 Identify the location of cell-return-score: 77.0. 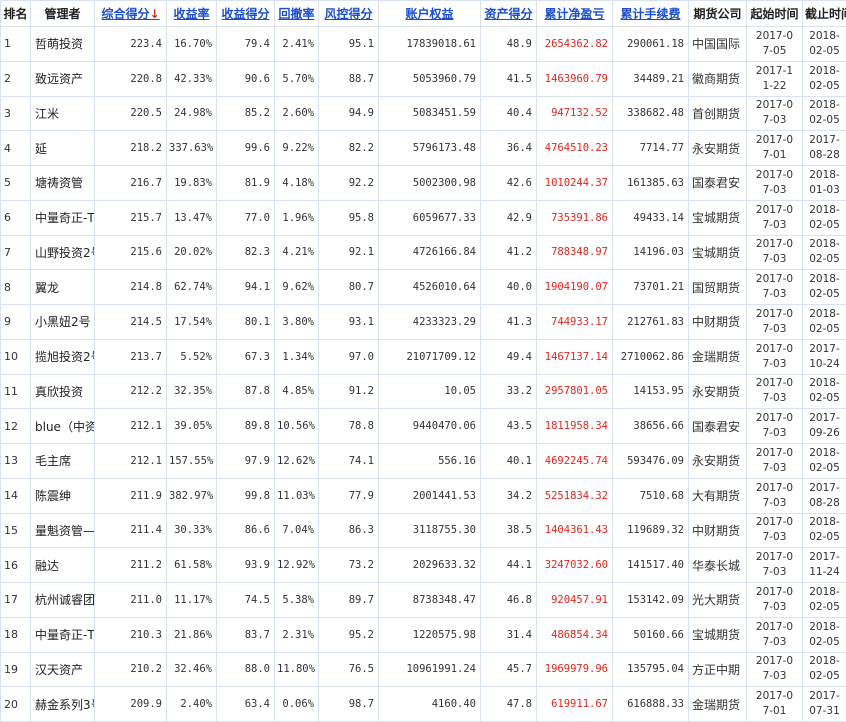
(246, 217).